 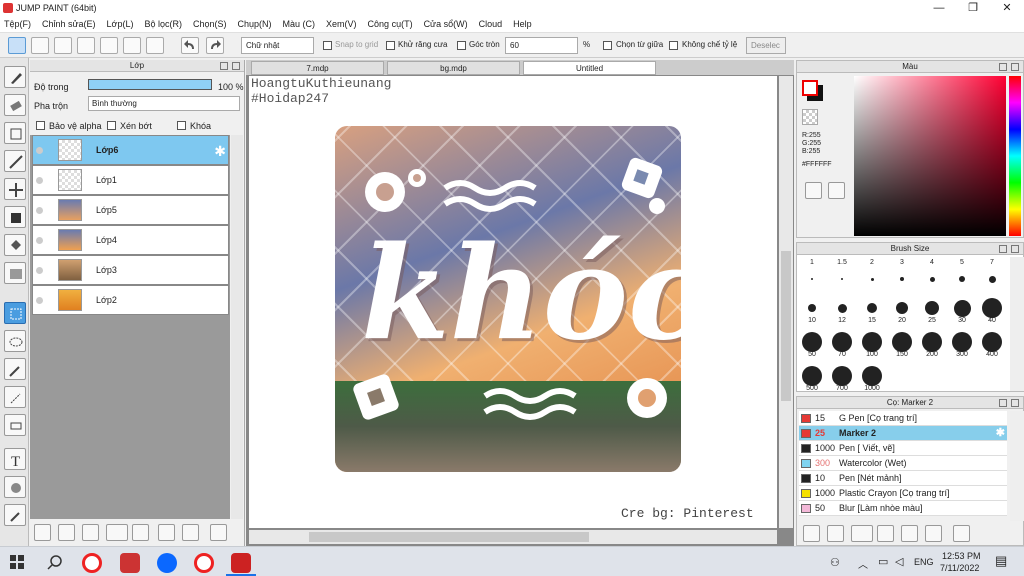 I want to click on brush-size-cell: 2, so click(x=872, y=276).